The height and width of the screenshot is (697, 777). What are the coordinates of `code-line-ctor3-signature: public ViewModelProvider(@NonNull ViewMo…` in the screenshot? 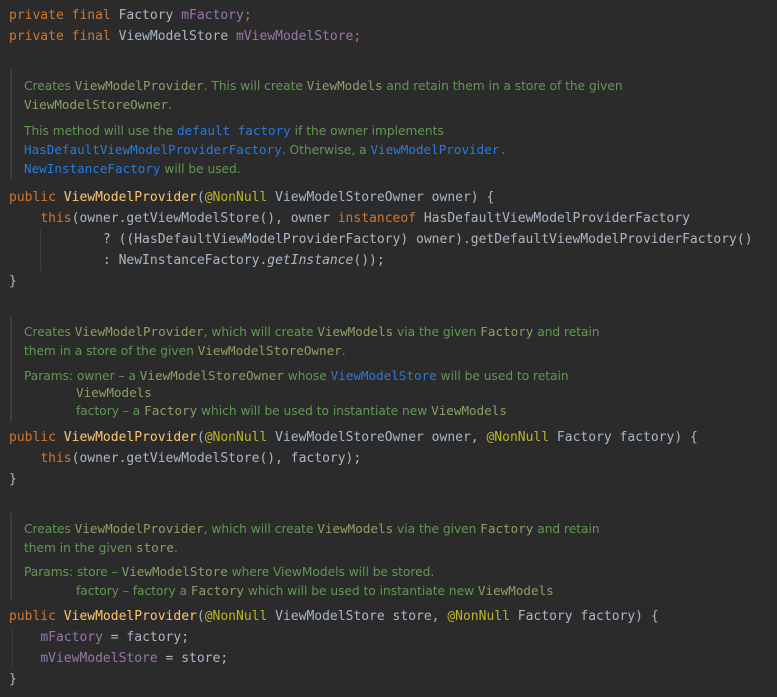 It's located at (334, 616).